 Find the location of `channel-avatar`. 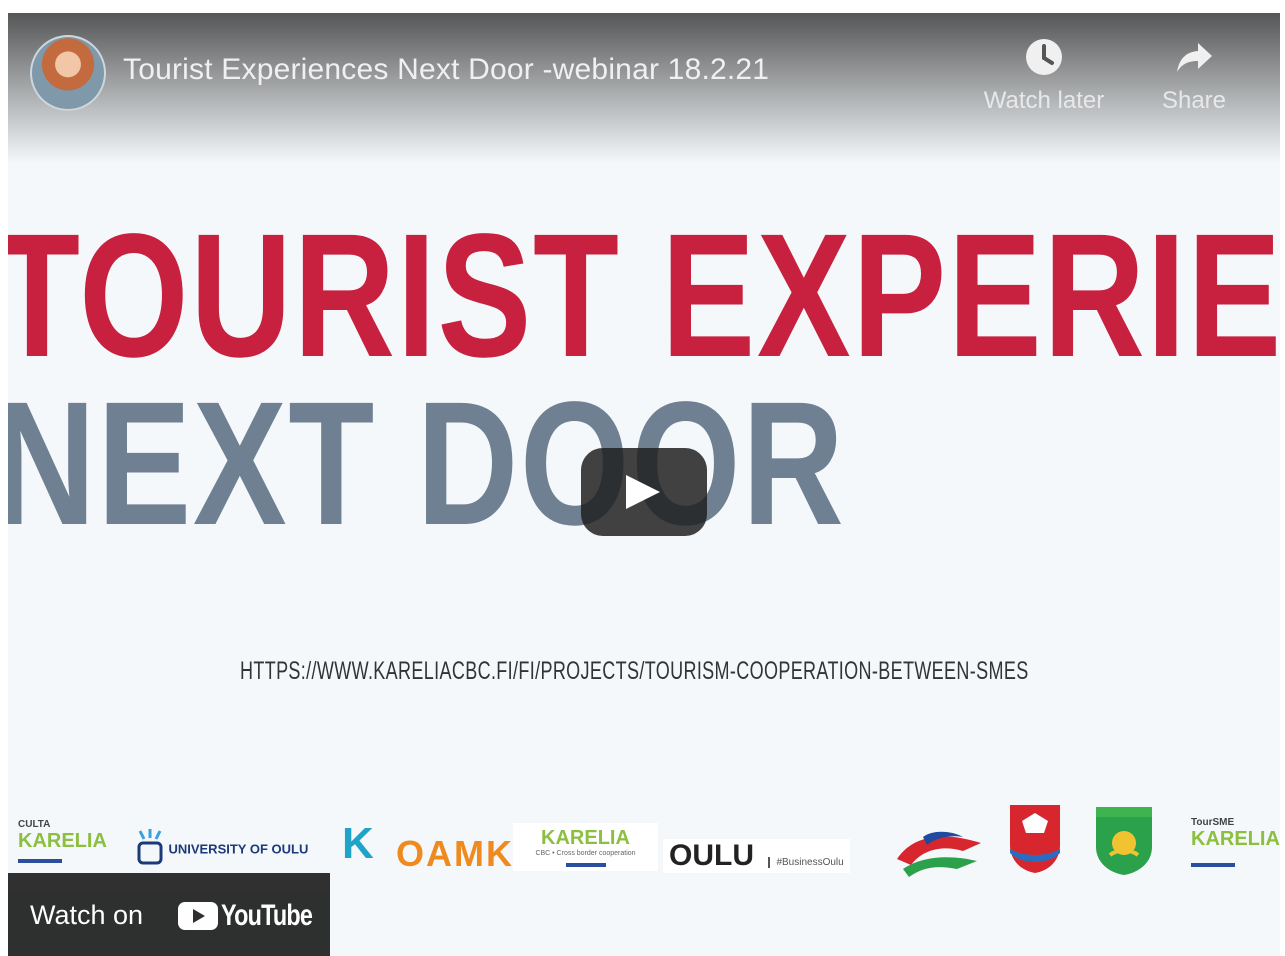

channel-avatar is located at coordinates (68, 73).